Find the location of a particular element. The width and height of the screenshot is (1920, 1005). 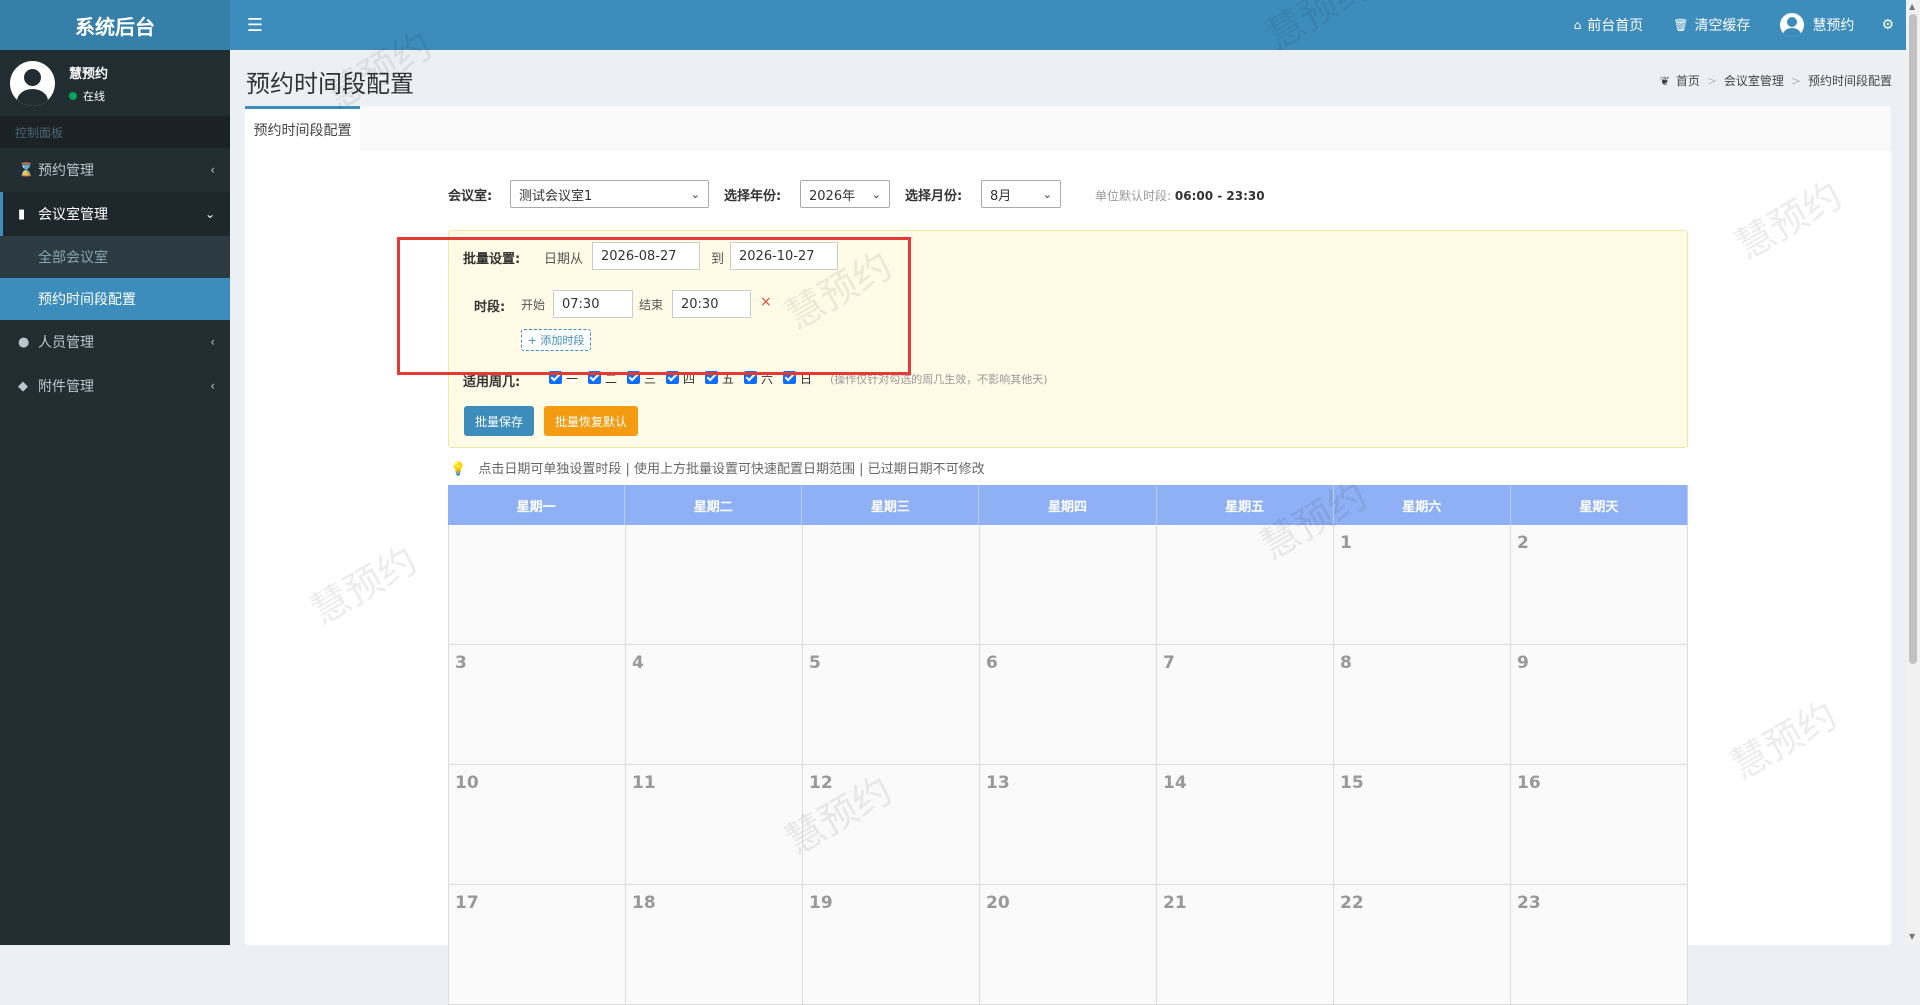

rooms-submenu: 全部会议室 预约时间段配置 is located at coordinates (115, 278).